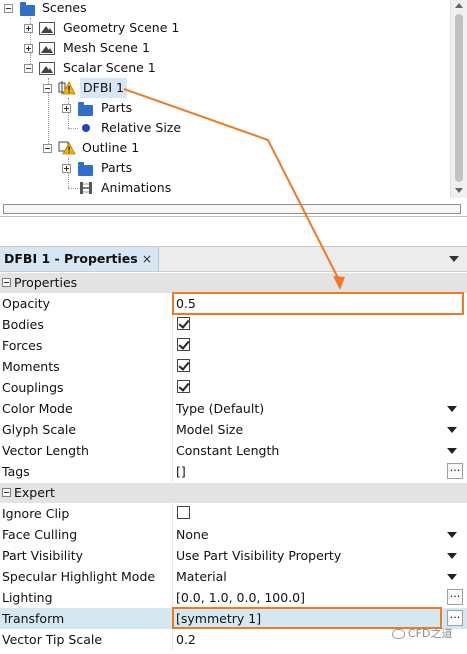  Describe the element at coordinates (117, 107) in the screenshot. I see `tree-item-label: Parts` at that location.